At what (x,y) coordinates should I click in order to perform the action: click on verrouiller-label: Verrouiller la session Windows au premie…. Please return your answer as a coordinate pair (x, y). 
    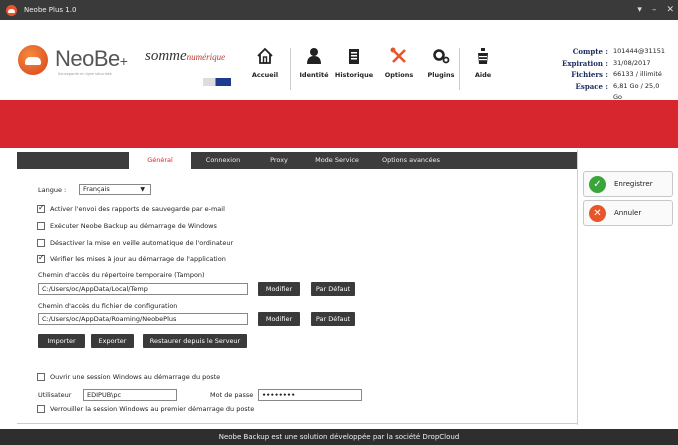
    Looking at the image, I should click on (152, 409).